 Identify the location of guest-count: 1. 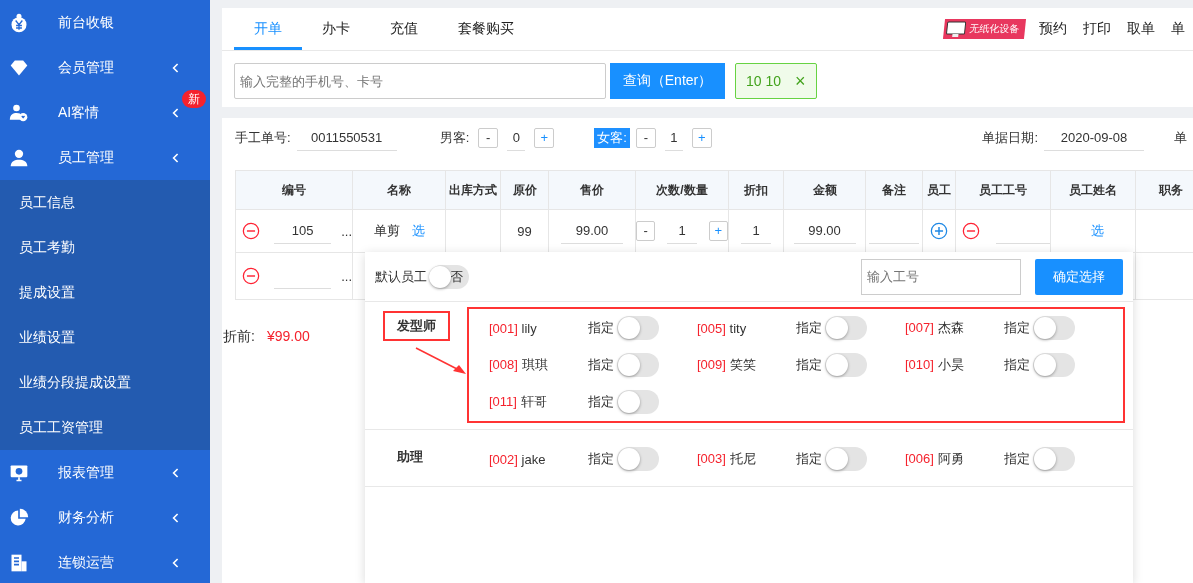
(673, 138).